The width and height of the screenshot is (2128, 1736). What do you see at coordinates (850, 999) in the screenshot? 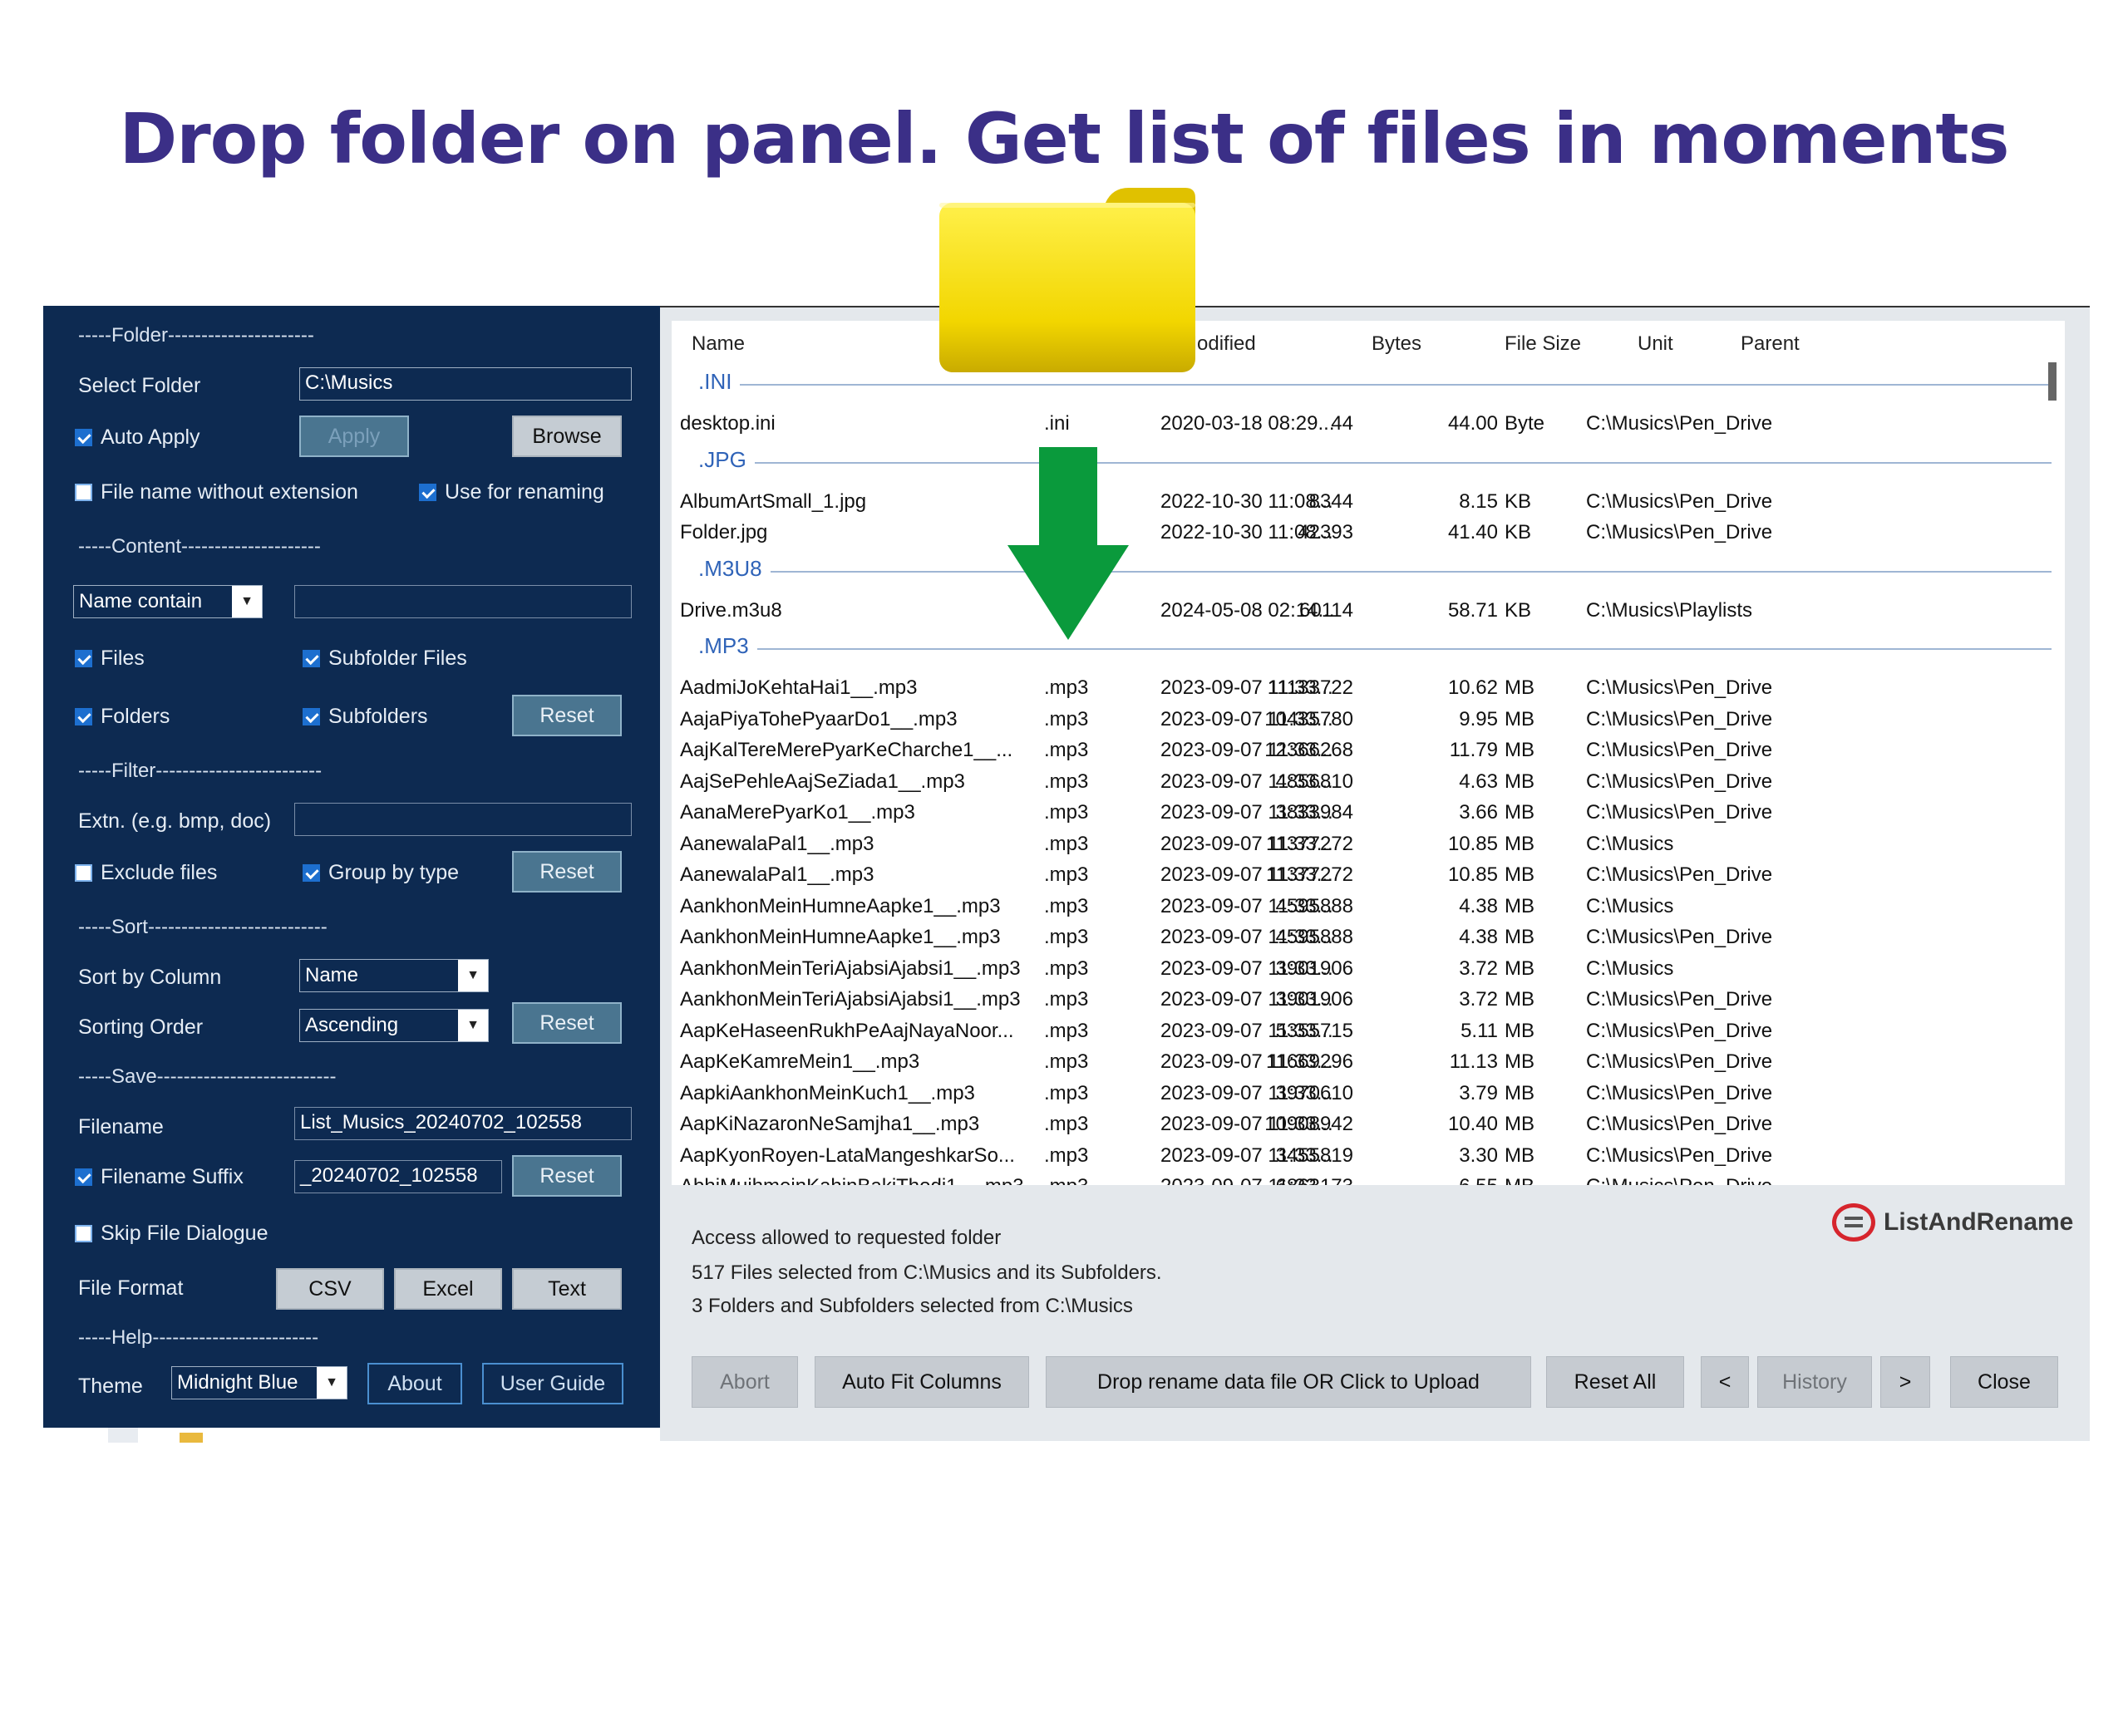
I see `cell-name: AankhonMeinTeriAjabsiAjabsi1__.mp3` at bounding box center [850, 999].